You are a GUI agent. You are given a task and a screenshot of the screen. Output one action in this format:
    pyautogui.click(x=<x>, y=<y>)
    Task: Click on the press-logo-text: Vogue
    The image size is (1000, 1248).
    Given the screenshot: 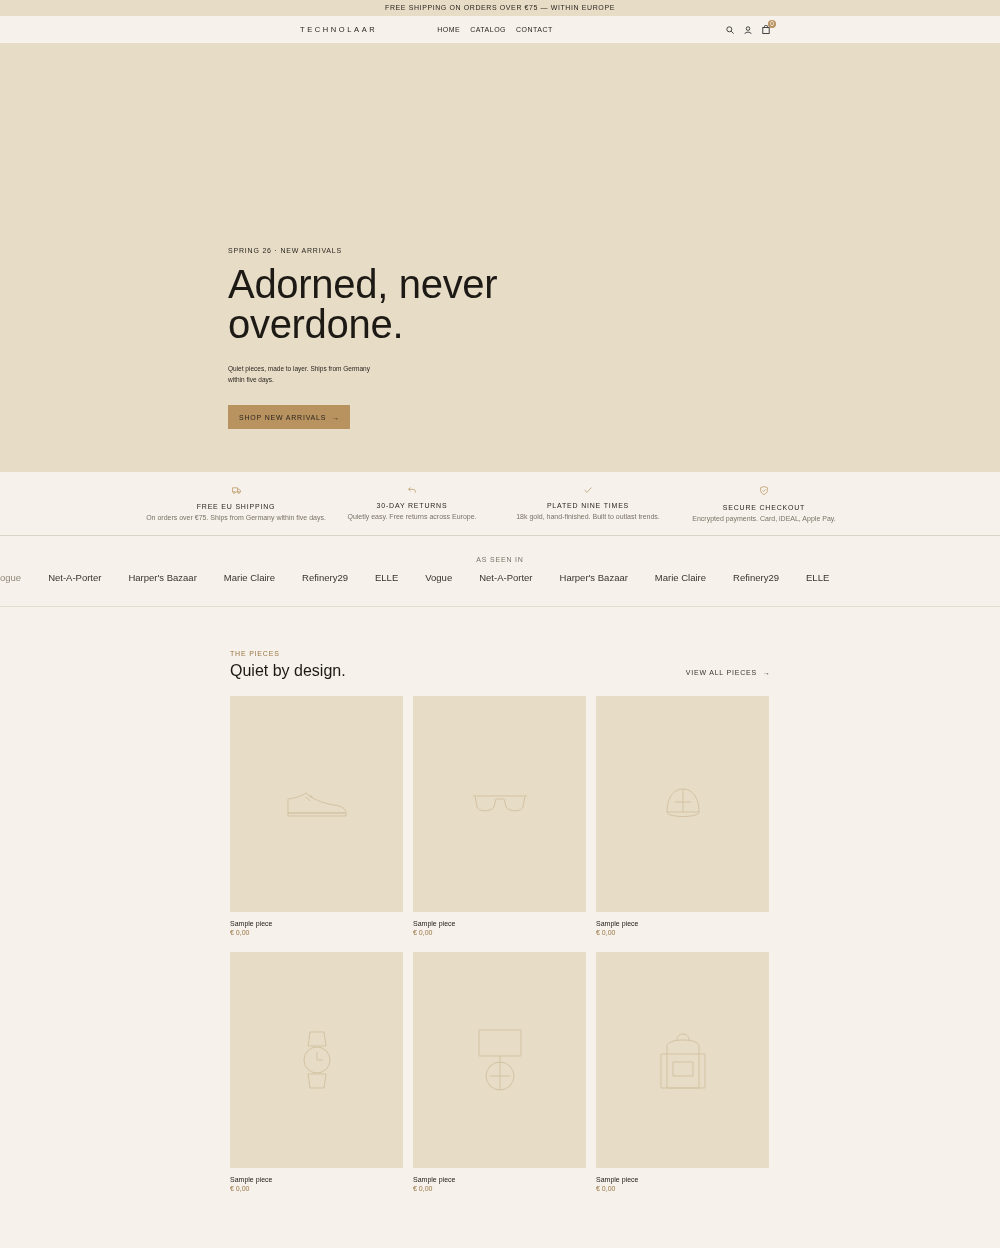 What is the action you would take?
    pyautogui.click(x=439, y=577)
    